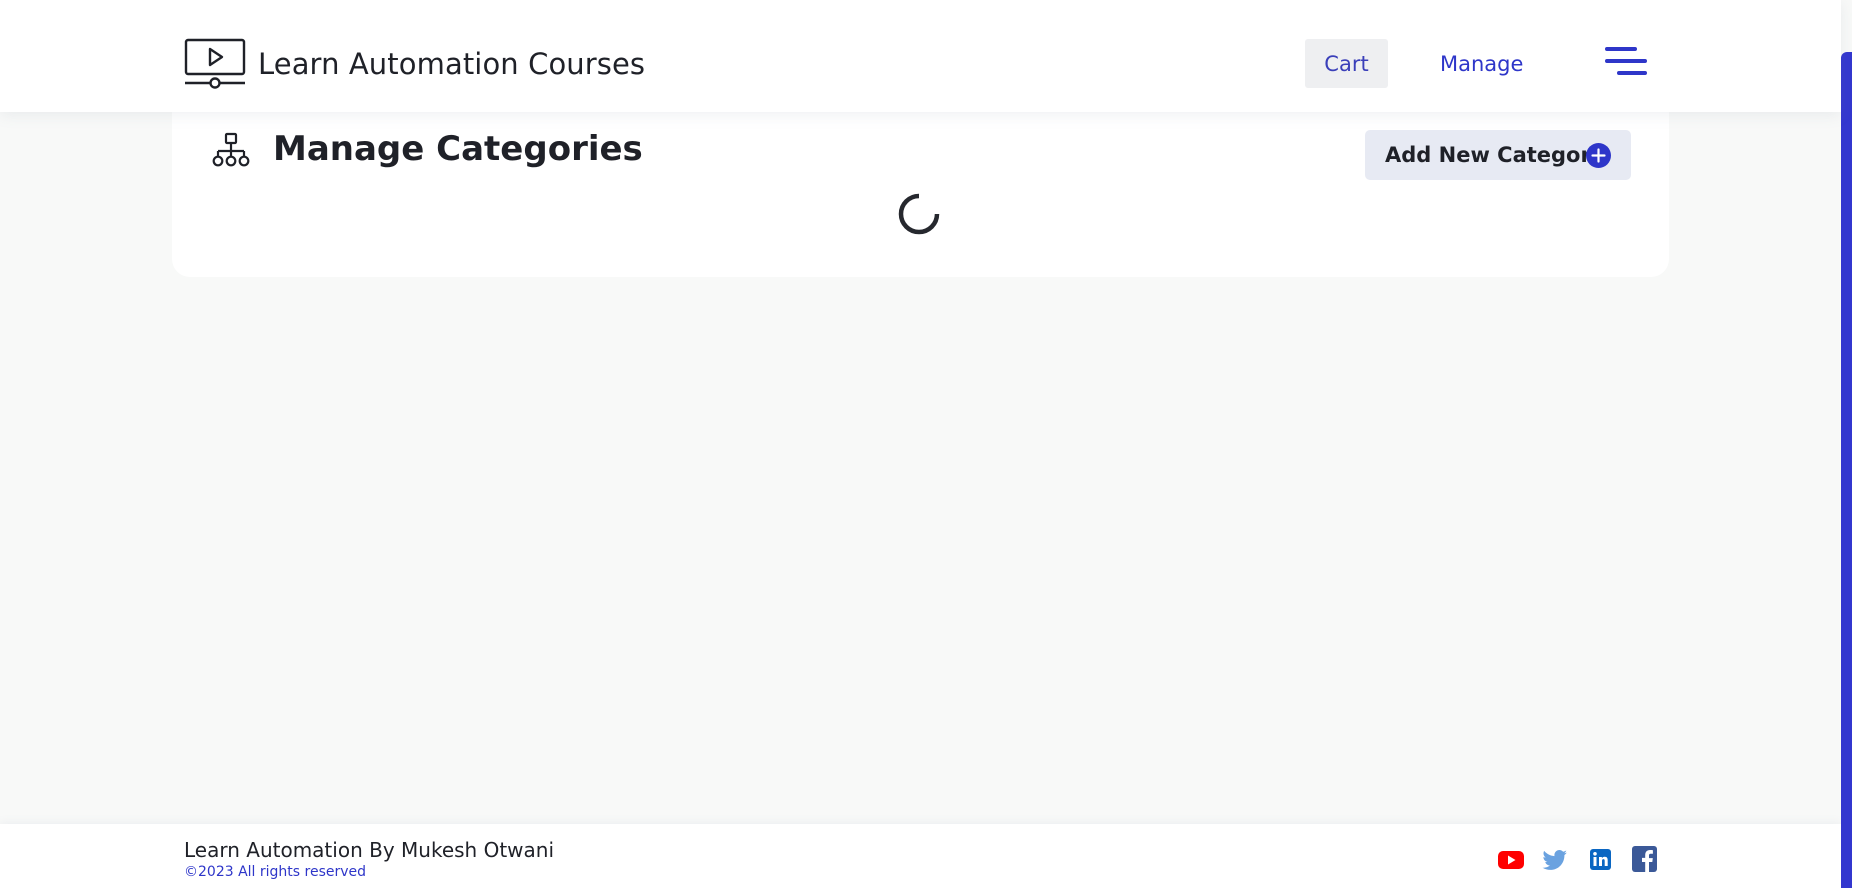  Describe the element at coordinates (1846, 470) in the screenshot. I see `scrollbar-thumb` at that location.